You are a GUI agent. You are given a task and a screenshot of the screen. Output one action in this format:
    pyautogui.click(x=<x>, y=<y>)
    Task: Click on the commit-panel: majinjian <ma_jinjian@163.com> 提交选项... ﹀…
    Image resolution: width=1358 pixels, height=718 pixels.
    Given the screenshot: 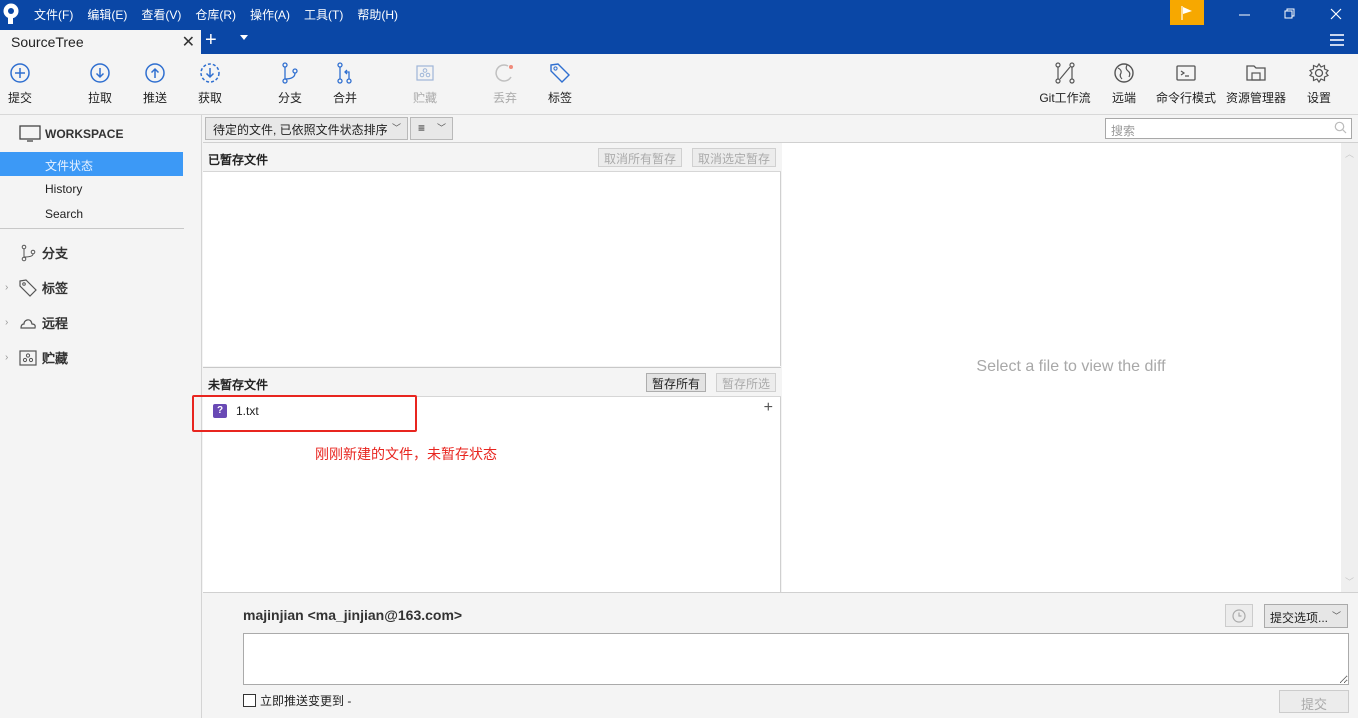 What is the action you would take?
    pyautogui.click(x=780, y=655)
    